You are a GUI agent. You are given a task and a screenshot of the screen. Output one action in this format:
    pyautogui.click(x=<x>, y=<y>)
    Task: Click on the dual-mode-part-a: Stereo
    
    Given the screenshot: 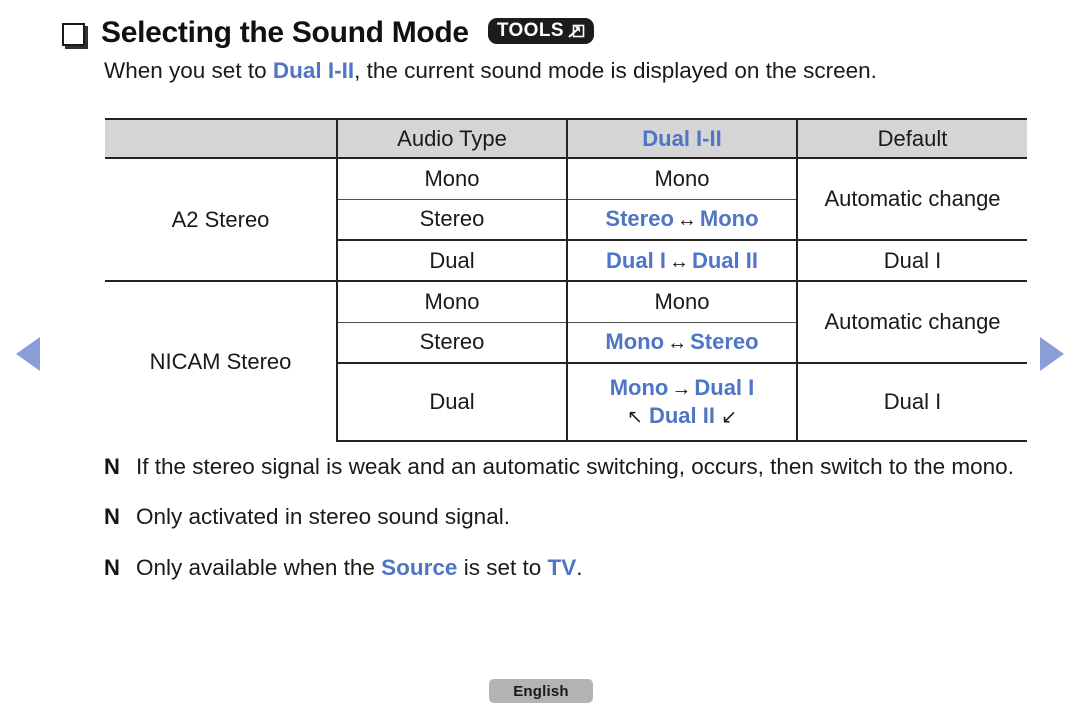 What is the action you would take?
    pyautogui.click(x=639, y=219)
    